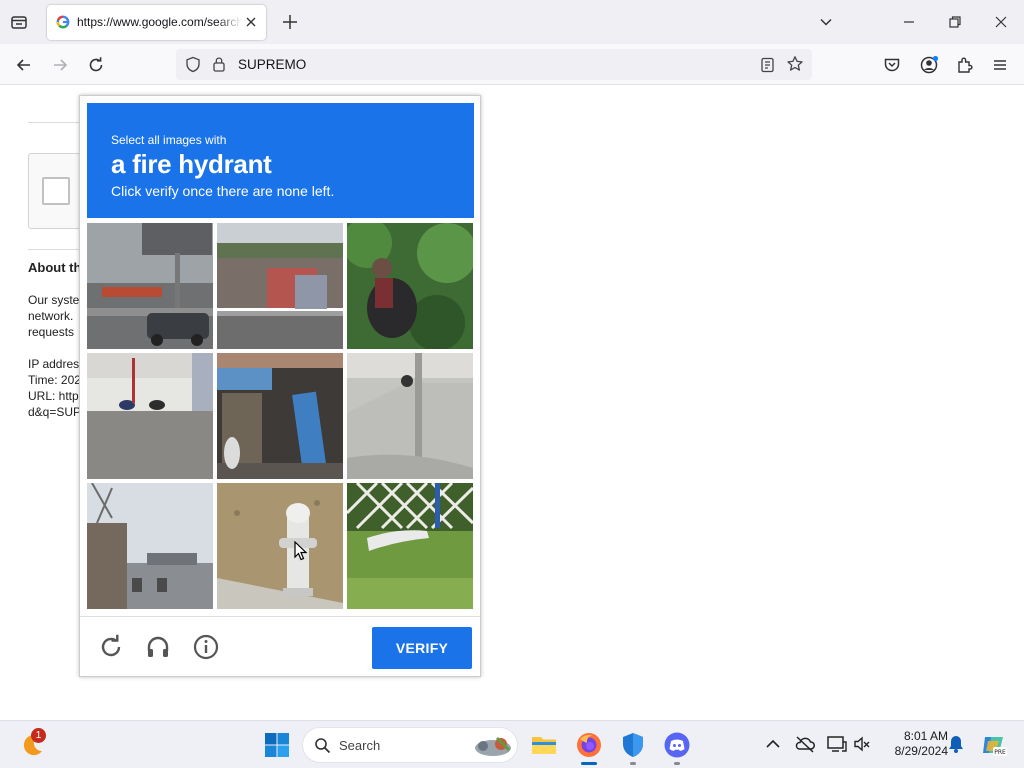  I want to click on active-app-indicator, so click(589, 763).